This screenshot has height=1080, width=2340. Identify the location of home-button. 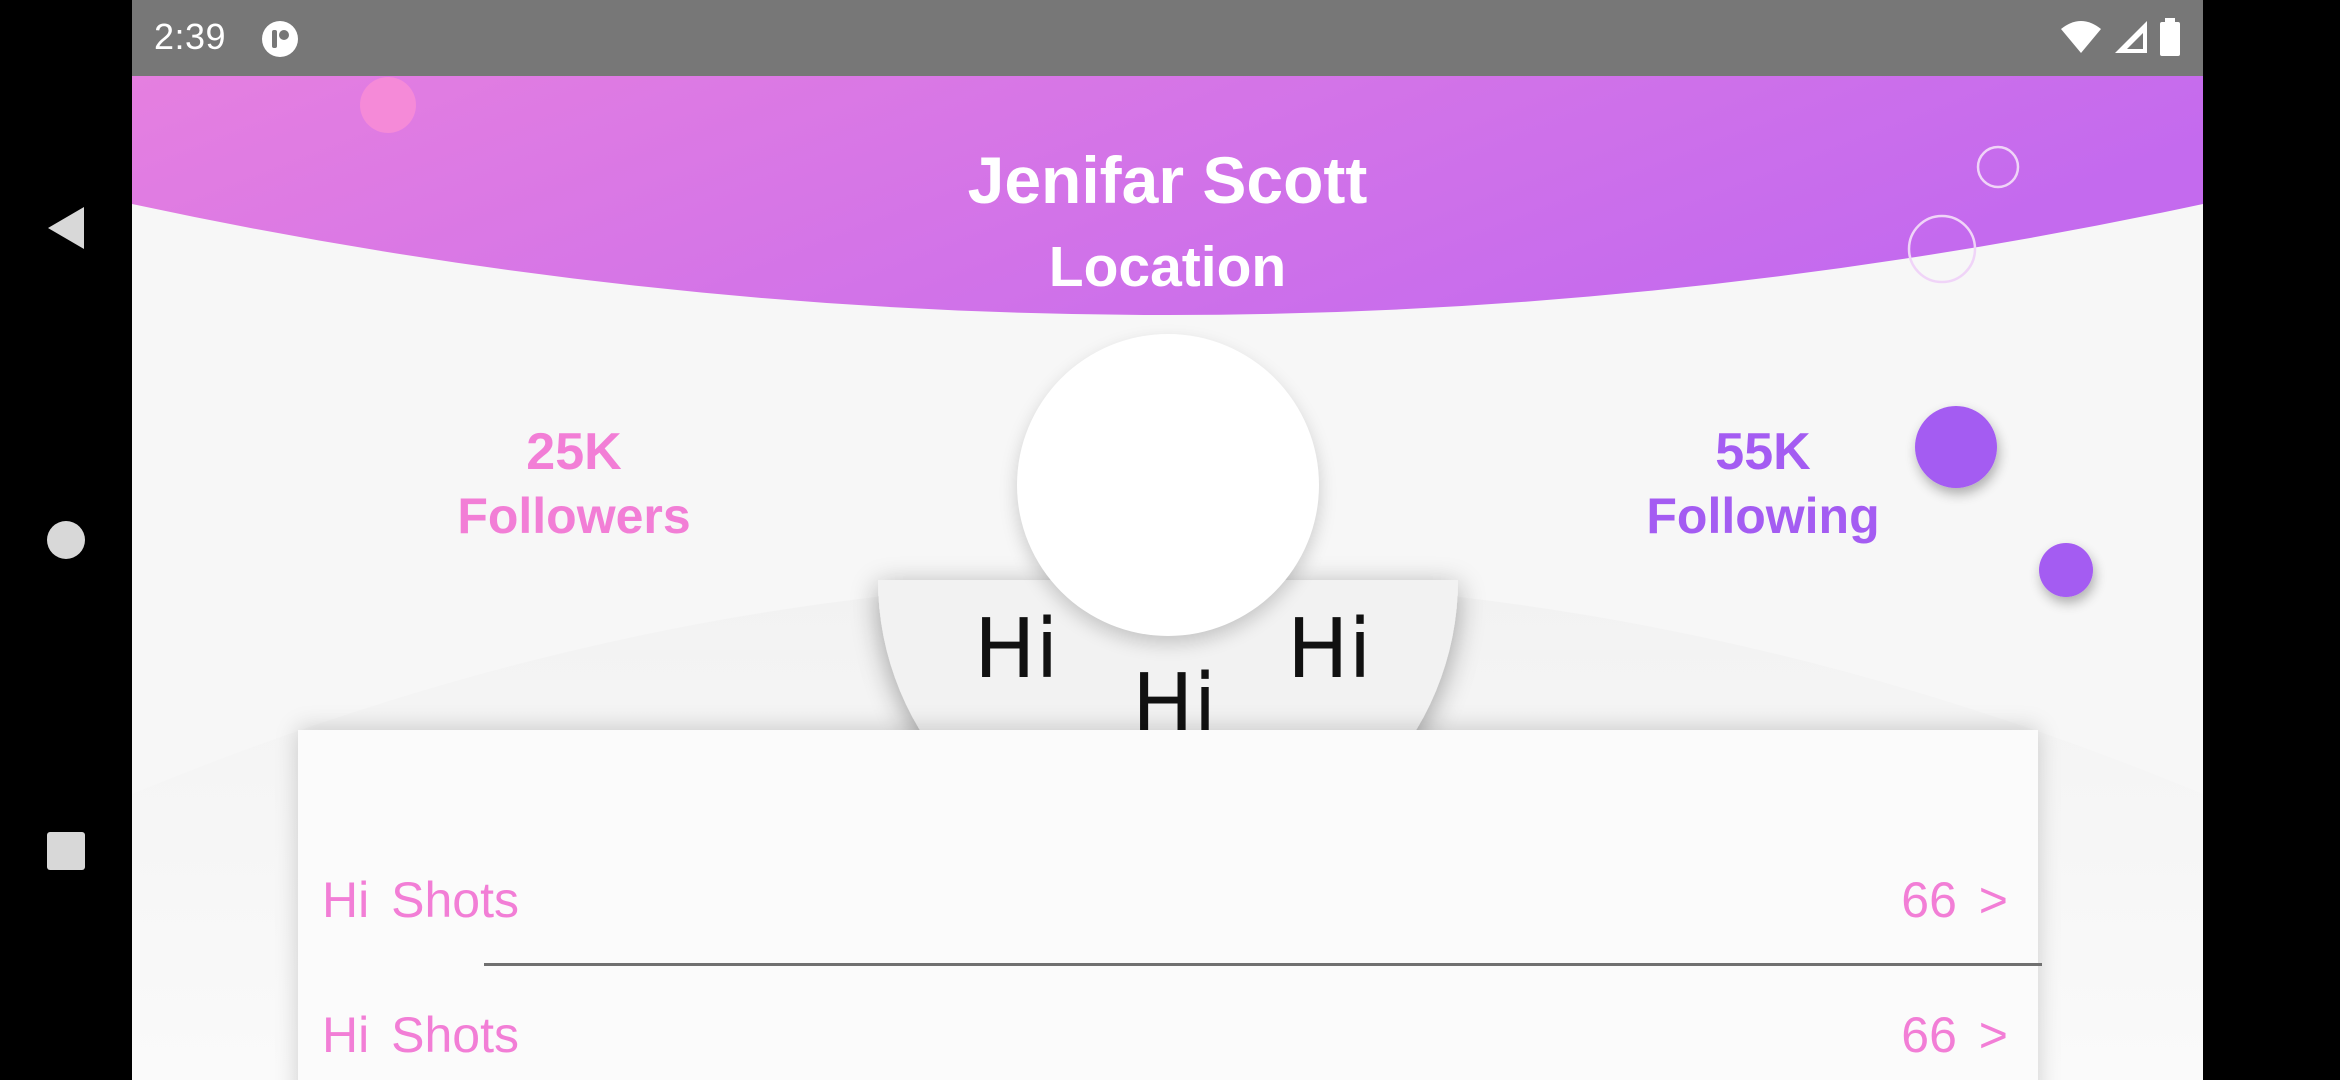
(66, 540).